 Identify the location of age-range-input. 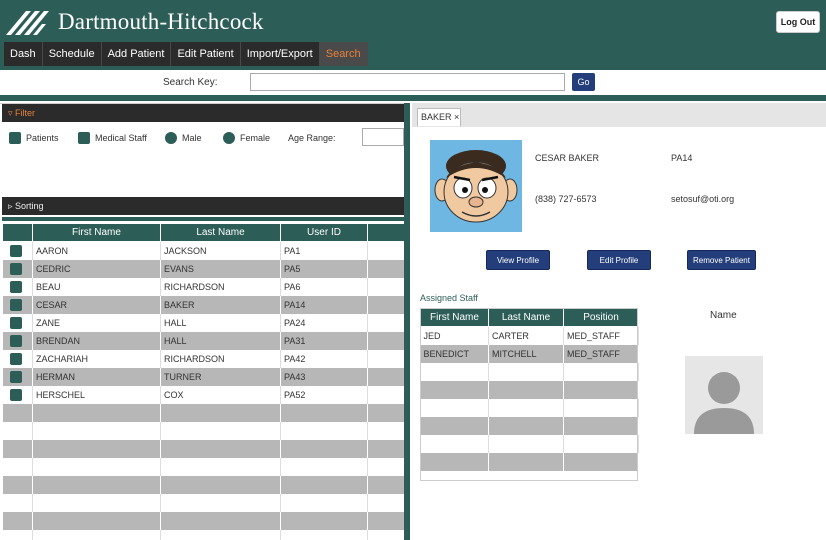
(383, 137).